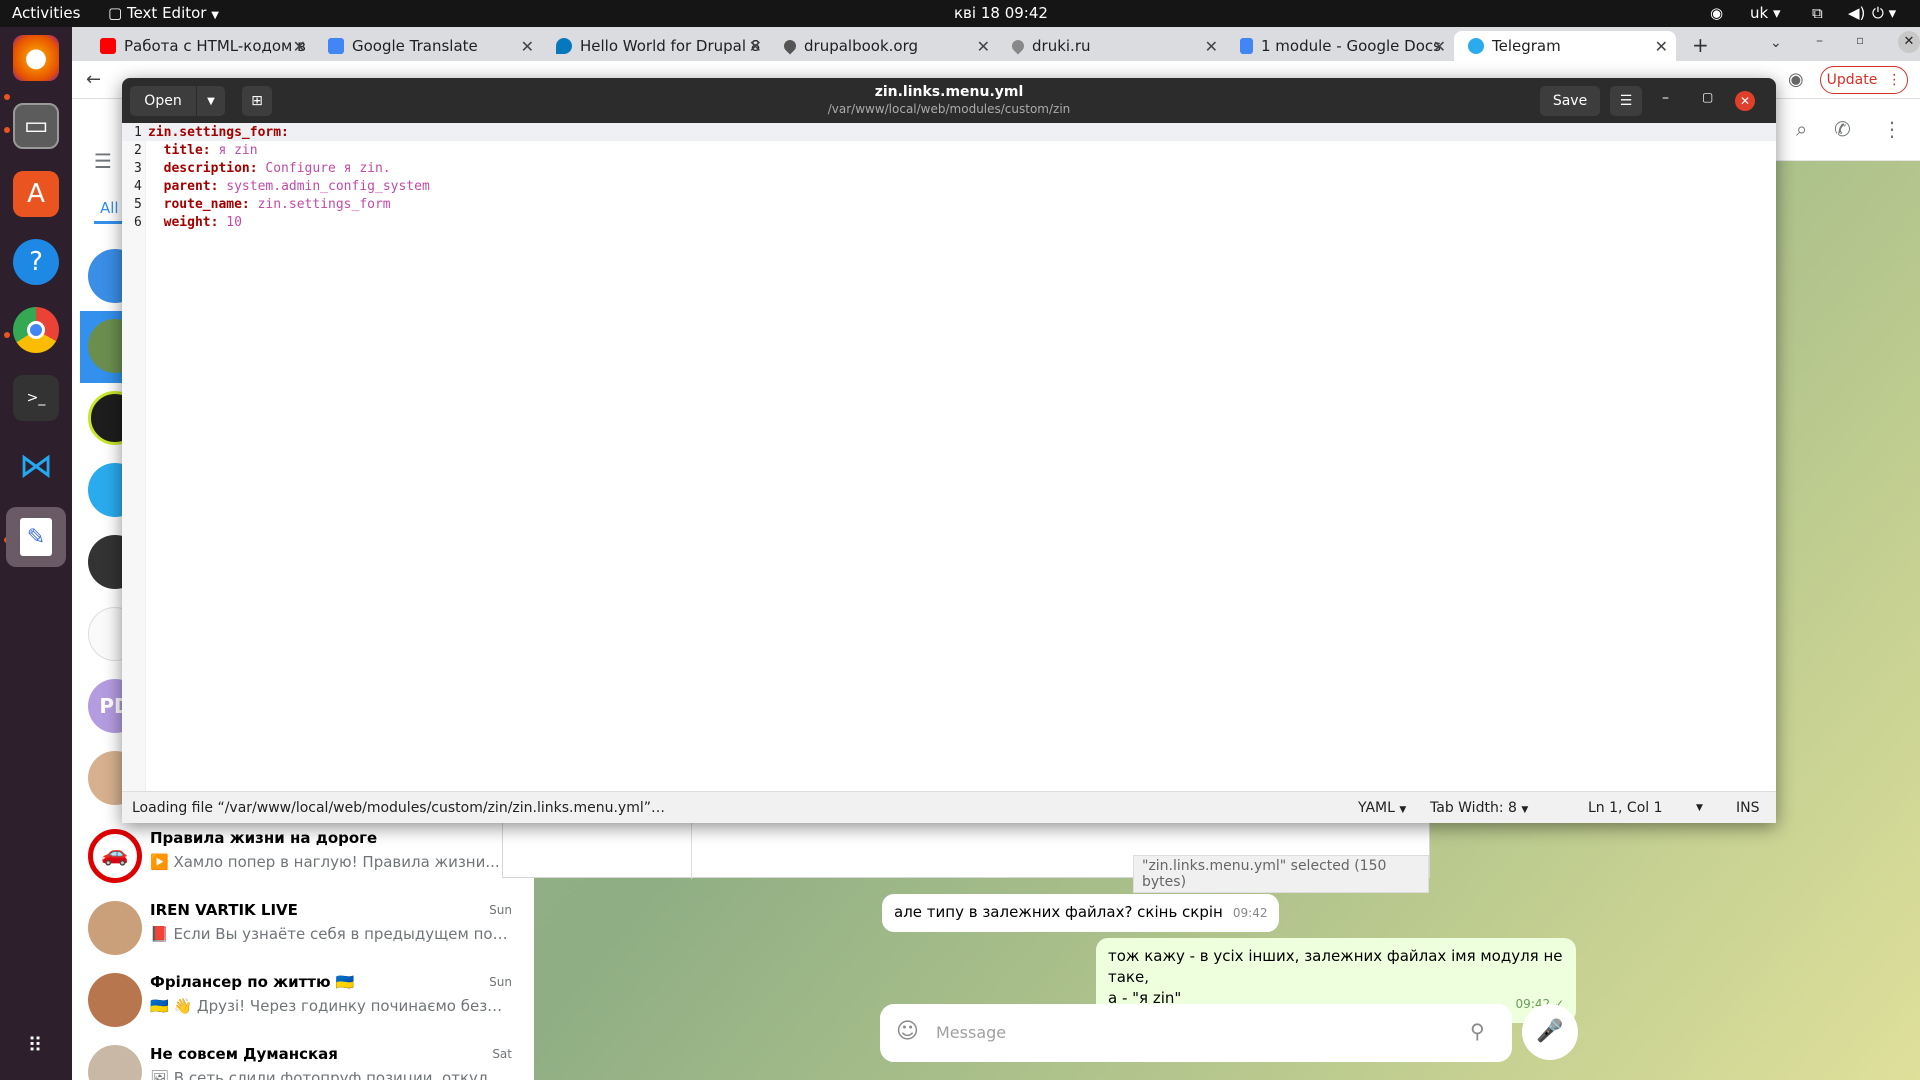 The height and width of the screenshot is (1080, 1920). What do you see at coordinates (36, 466) in the screenshot?
I see `vscode-icon: ⋈` at bounding box center [36, 466].